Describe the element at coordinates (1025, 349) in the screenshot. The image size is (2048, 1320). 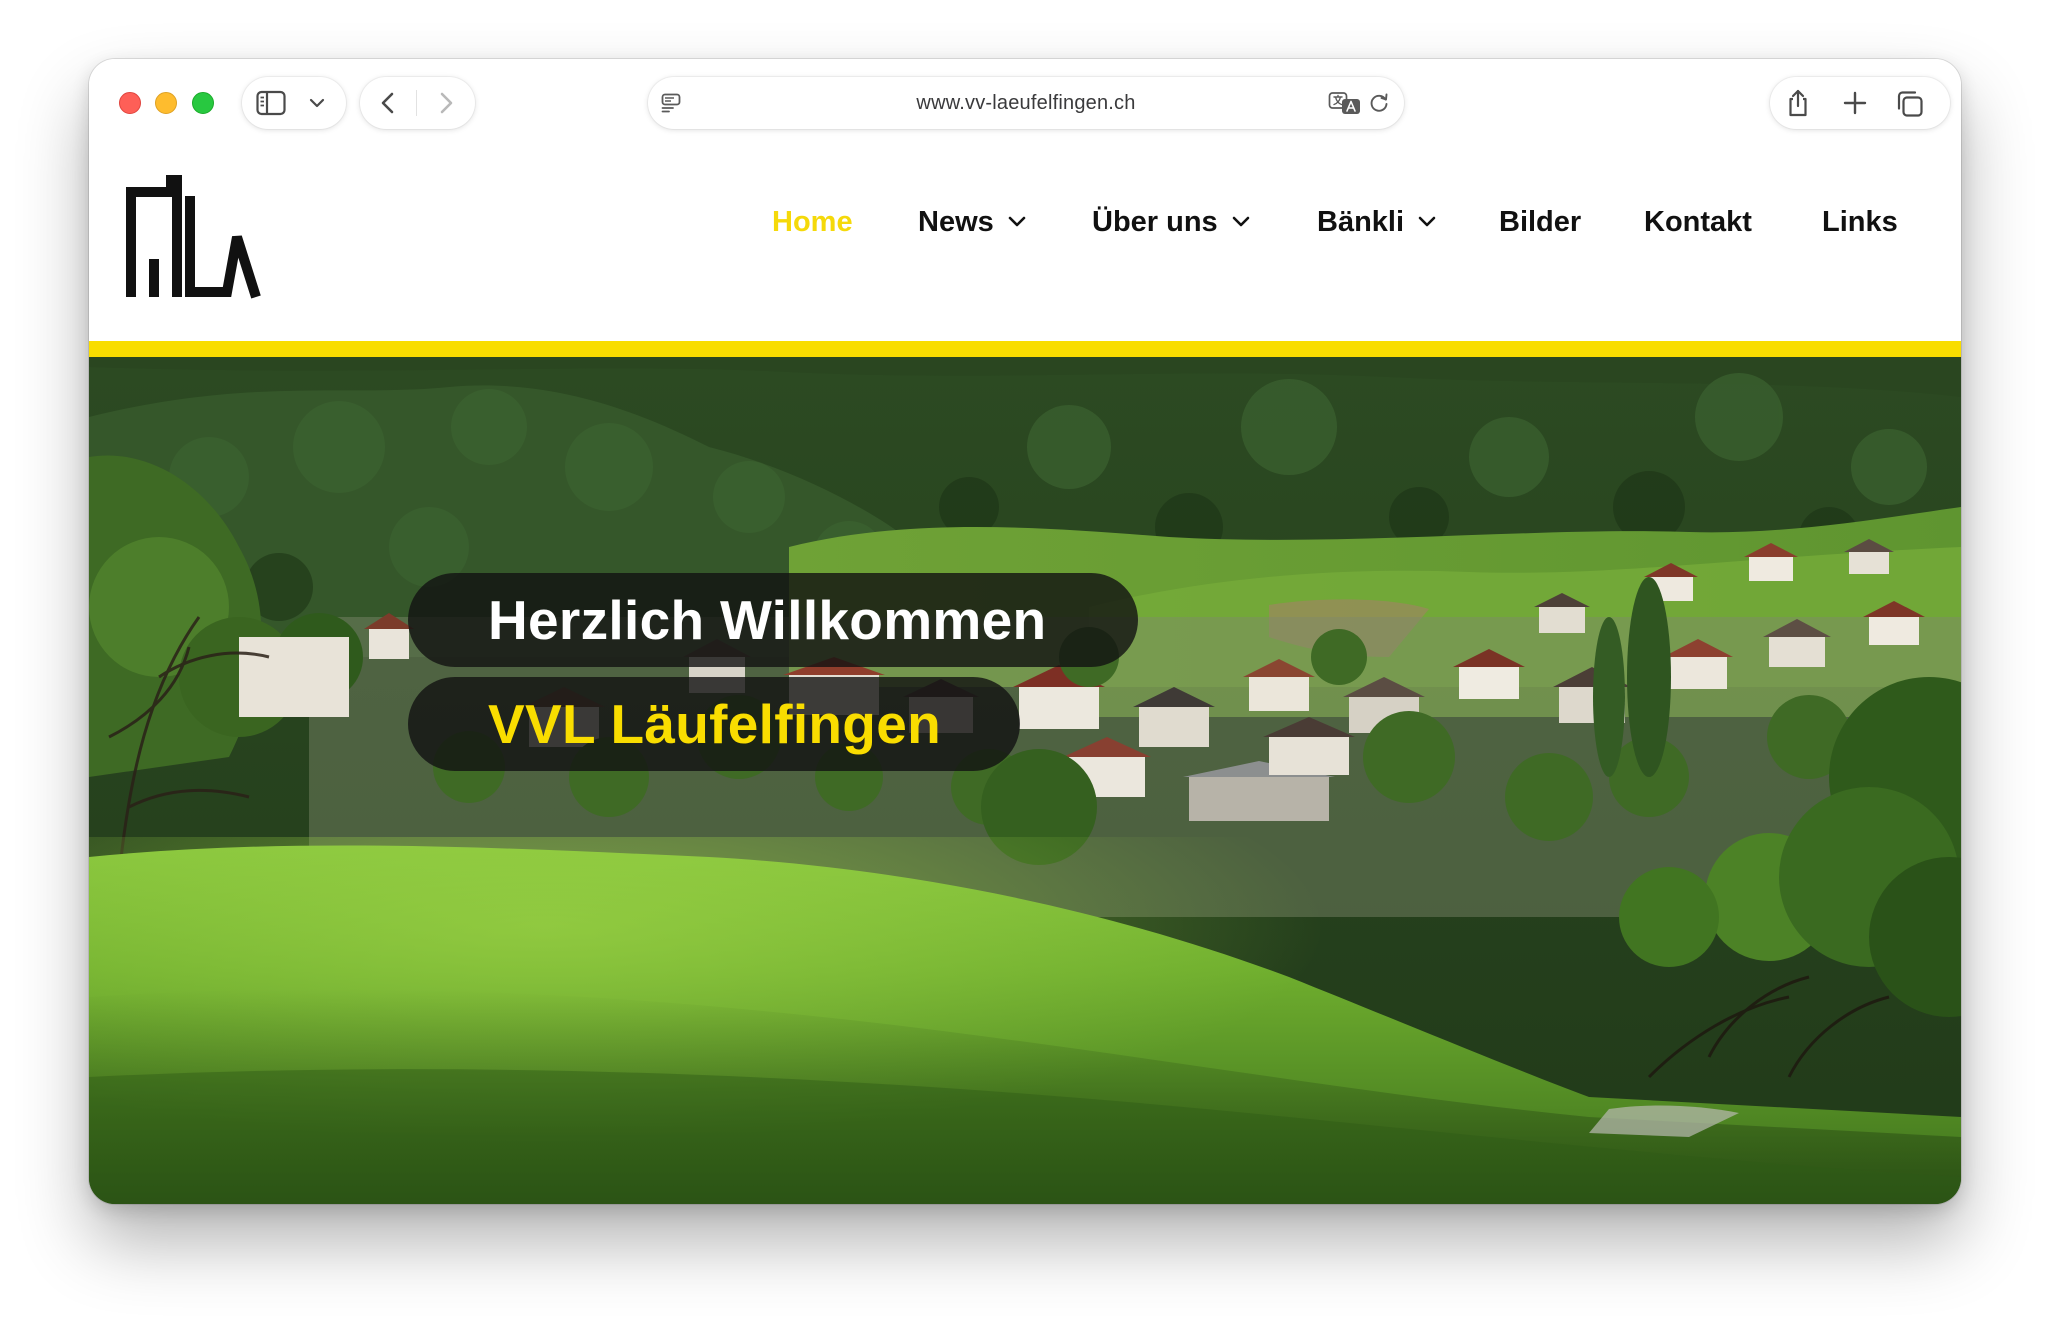
I see `header-accent-bar` at that location.